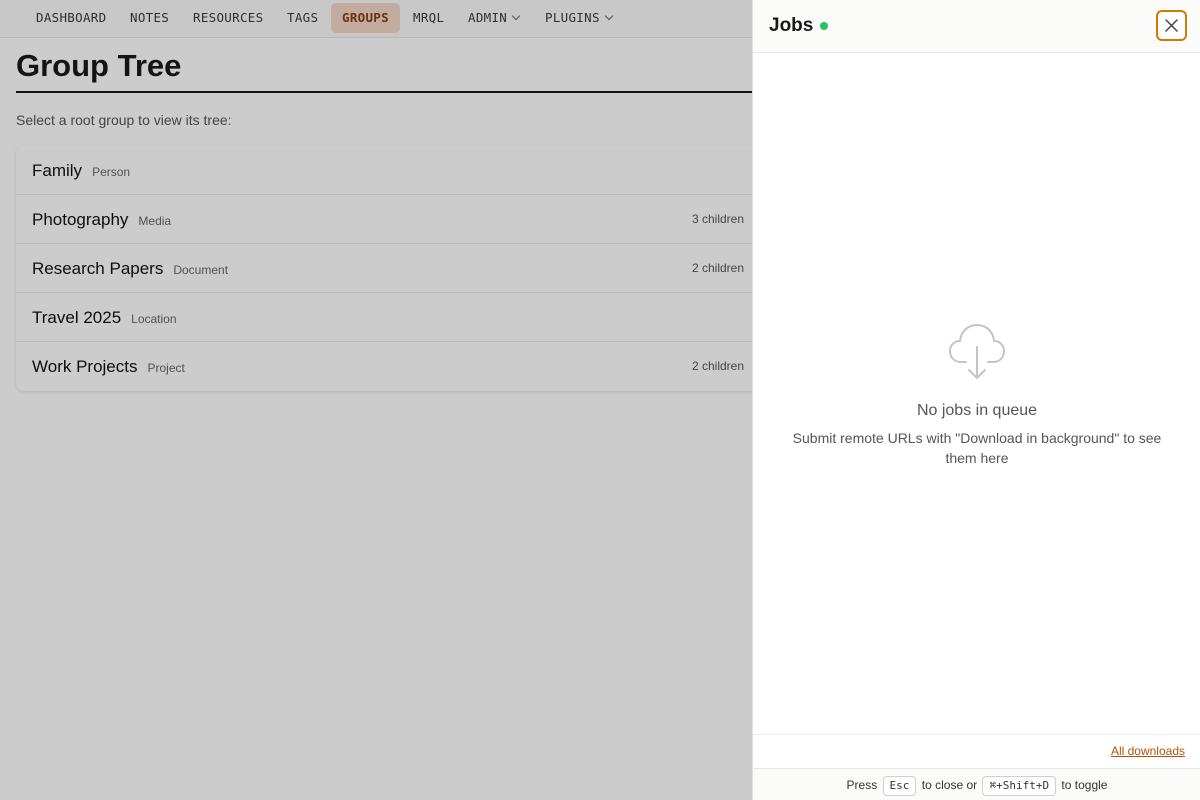 This screenshot has width=1200, height=800. I want to click on close-button, so click(1171, 25).